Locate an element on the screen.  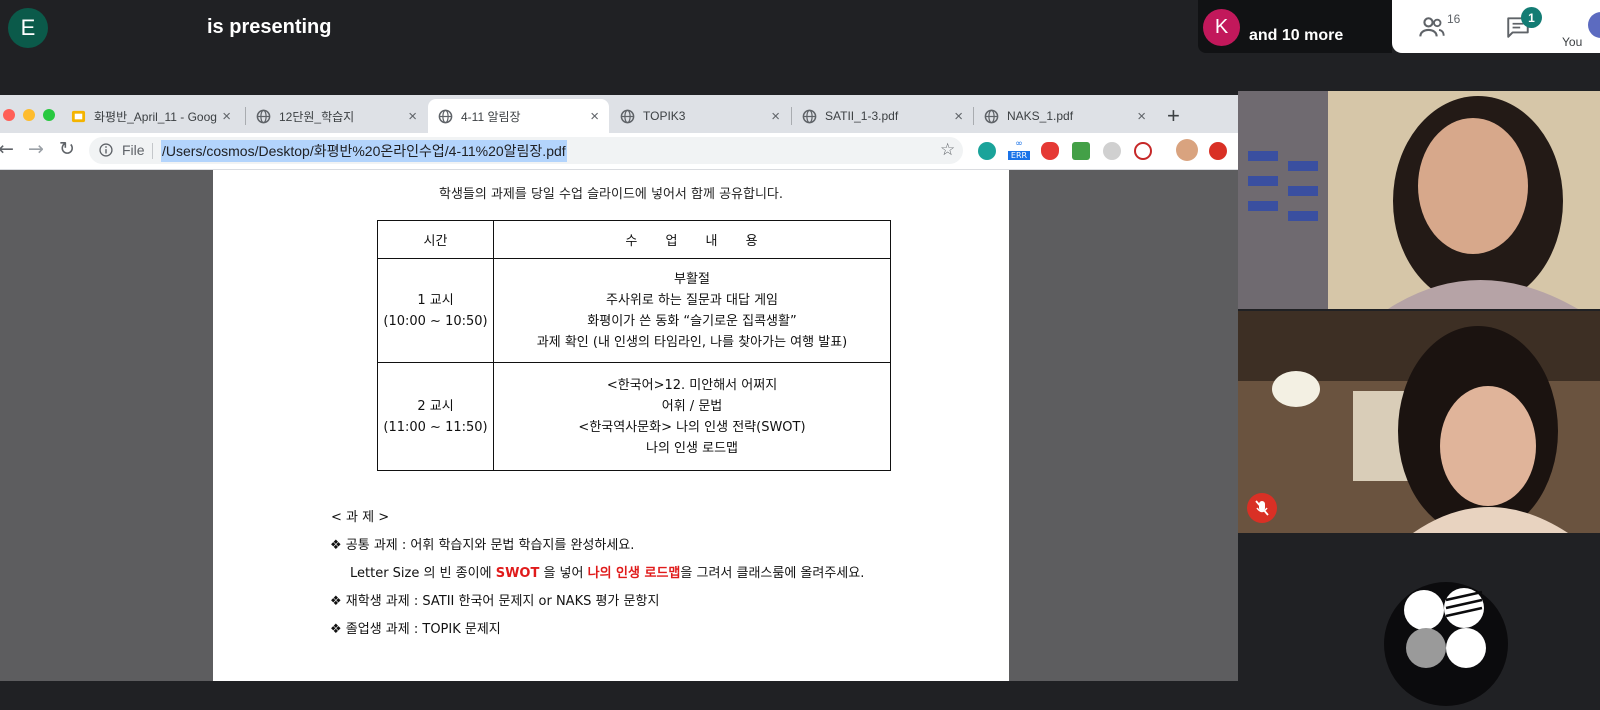
period-cell: 2 교시 (11:00 ~ 11:50) is located at coordinates (435, 416).